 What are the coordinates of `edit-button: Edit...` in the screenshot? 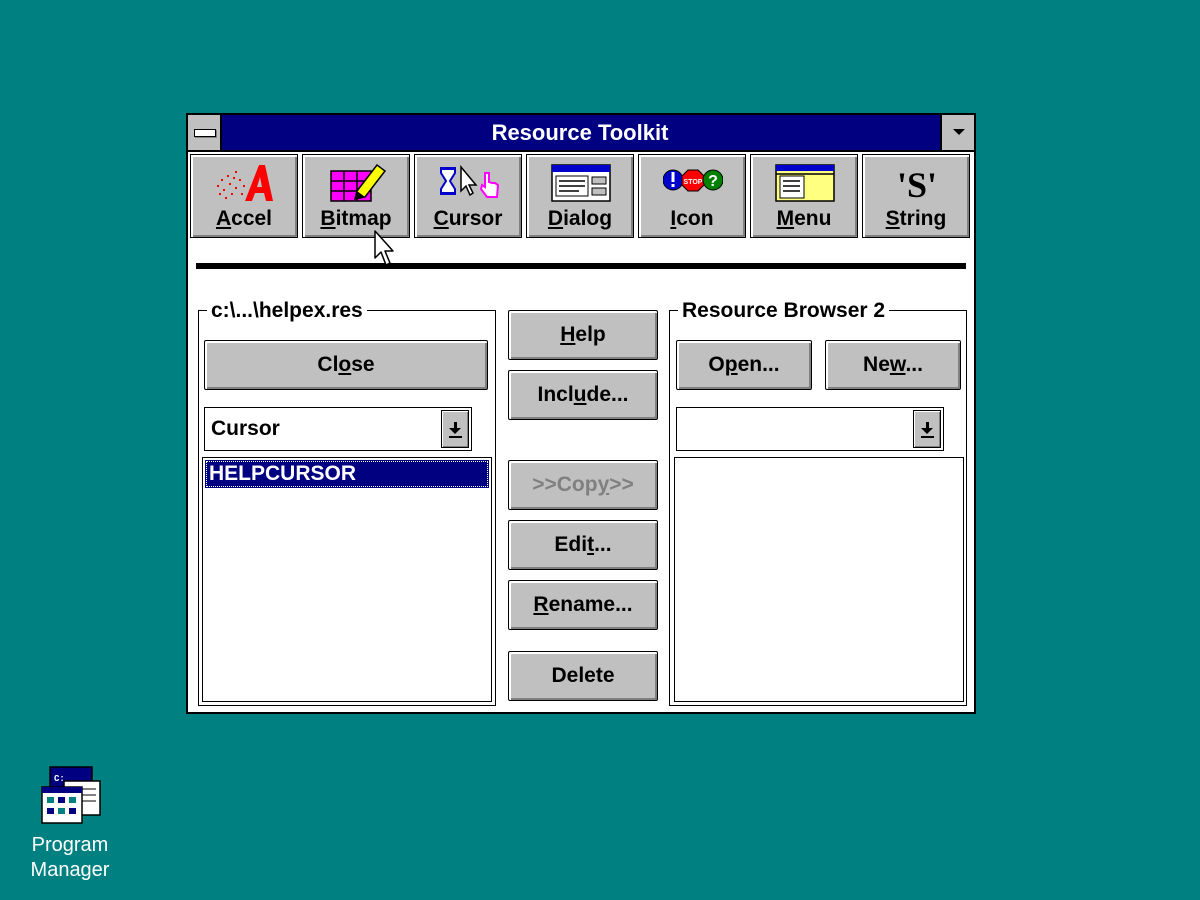 It's located at (583, 545).